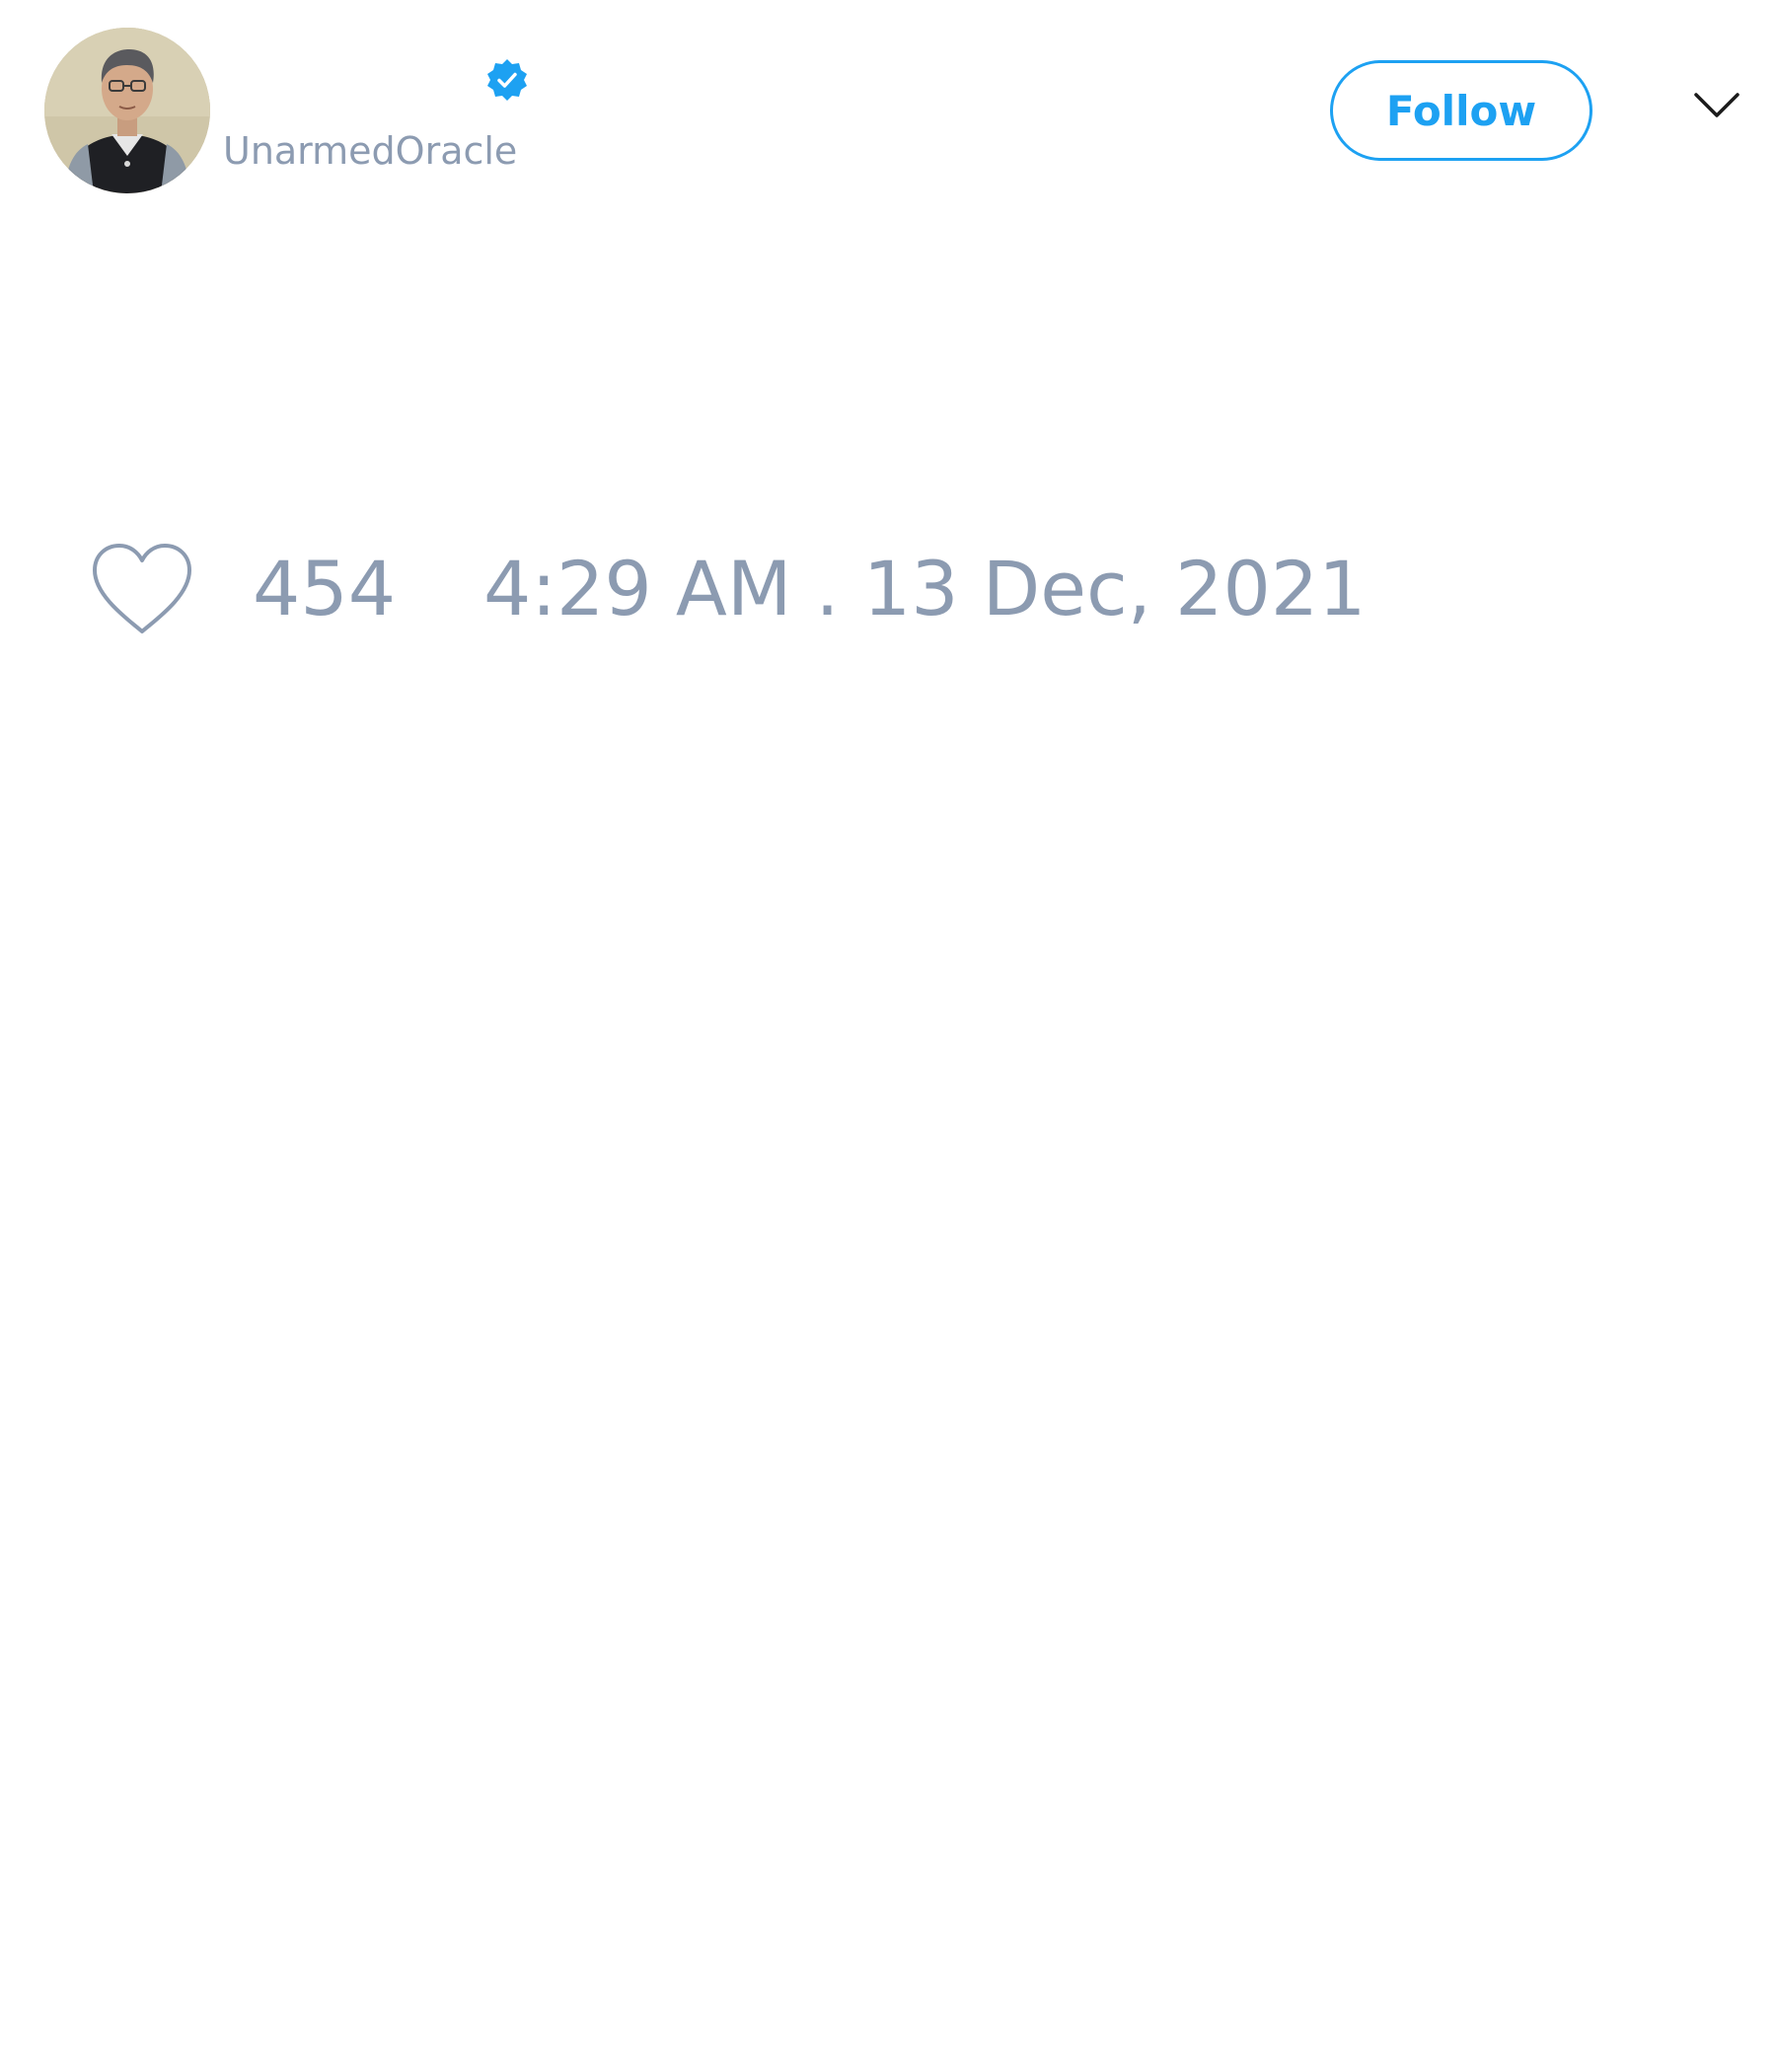 This screenshot has width=1776, height=2072. What do you see at coordinates (507, 80) in the screenshot?
I see `verified-badge-icon` at bounding box center [507, 80].